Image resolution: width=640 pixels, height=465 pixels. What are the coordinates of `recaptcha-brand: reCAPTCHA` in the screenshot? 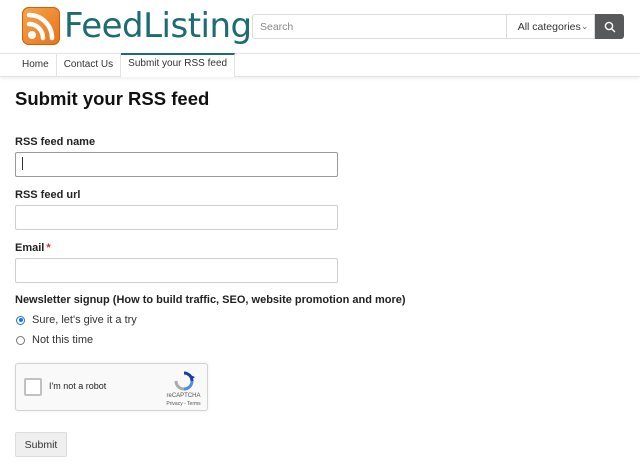 It's located at (183, 396).